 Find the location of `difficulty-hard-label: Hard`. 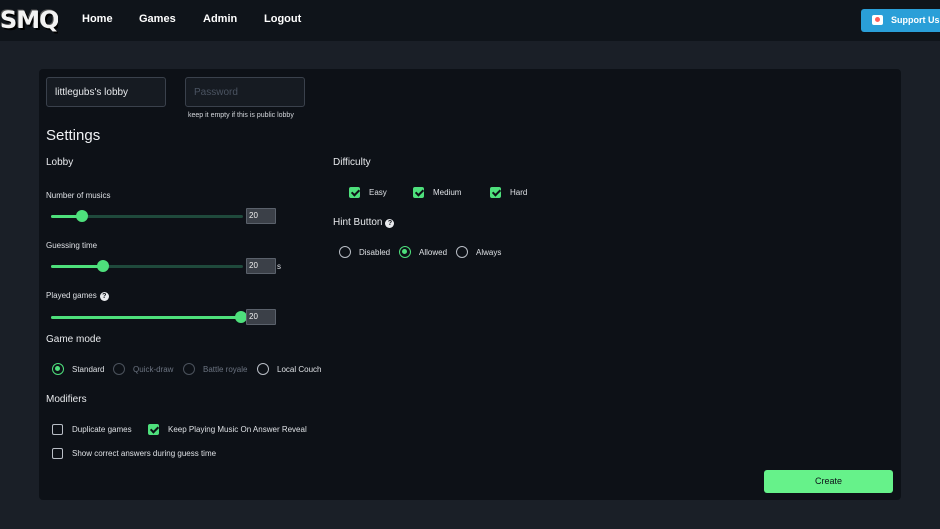

difficulty-hard-label: Hard is located at coordinates (518, 192).